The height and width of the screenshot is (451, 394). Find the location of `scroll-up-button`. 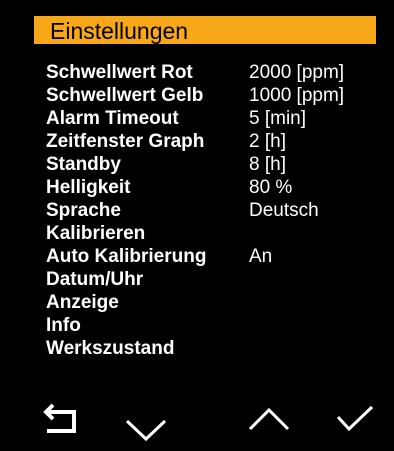

scroll-up-button is located at coordinates (272, 423).